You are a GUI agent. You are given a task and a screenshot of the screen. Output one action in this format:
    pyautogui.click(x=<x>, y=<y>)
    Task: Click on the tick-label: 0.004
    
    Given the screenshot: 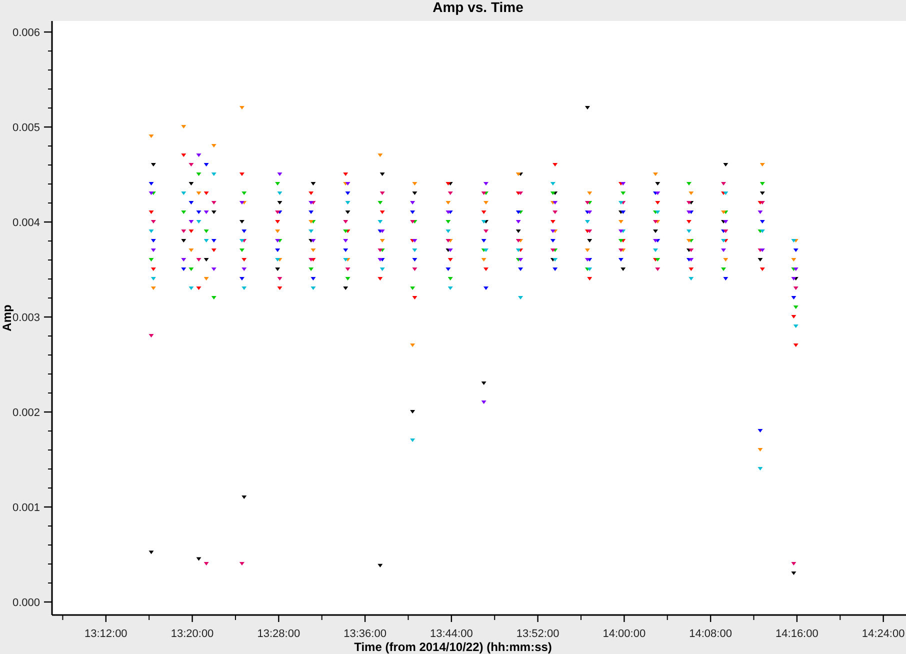 What is the action you would take?
    pyautogui.click(x=26, y=223)
    